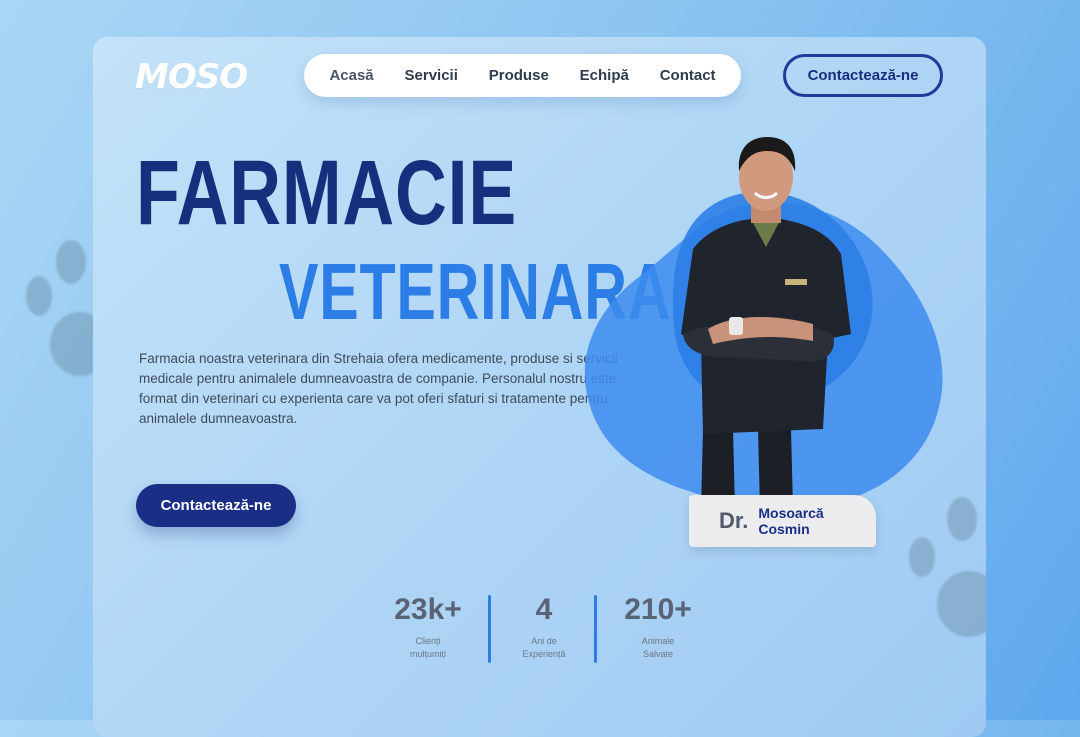  What do you see at coordinates (658, 648) in the screenshot?
I see `stat-label: Animale Salvate` at bounding box center [658, 648].